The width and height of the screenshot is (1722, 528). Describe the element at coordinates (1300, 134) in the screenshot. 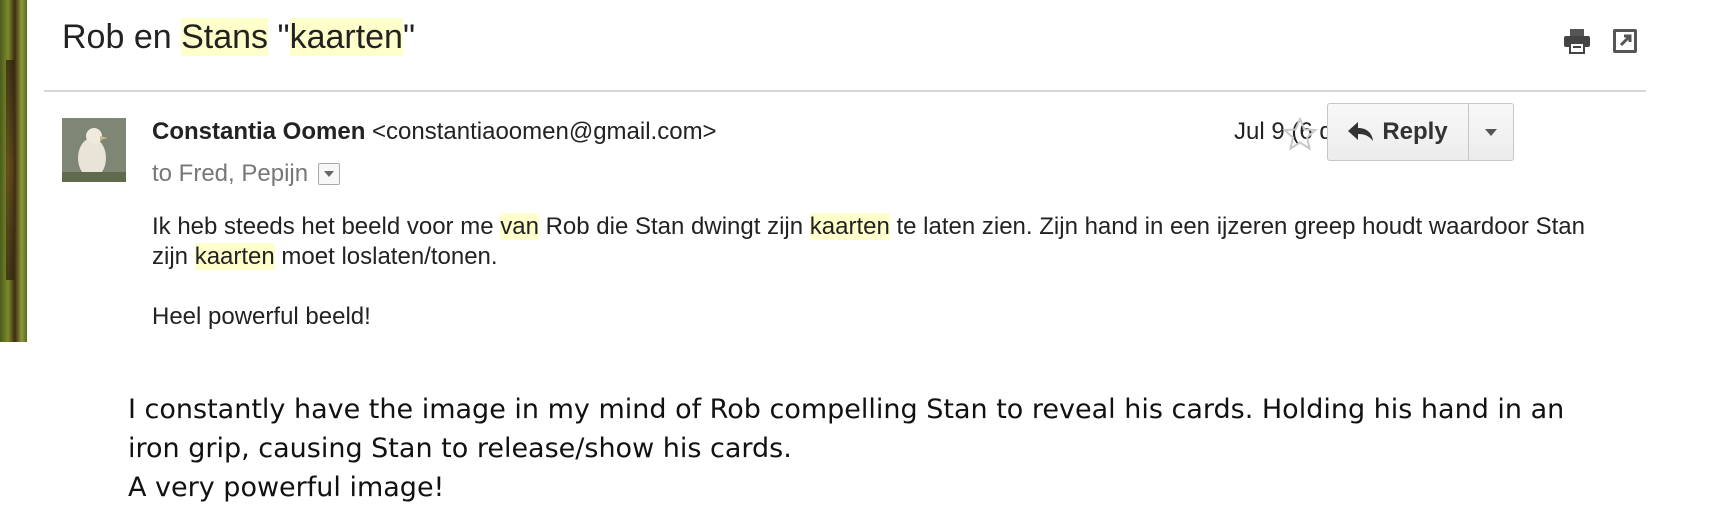

I see `star-icon` at that location.